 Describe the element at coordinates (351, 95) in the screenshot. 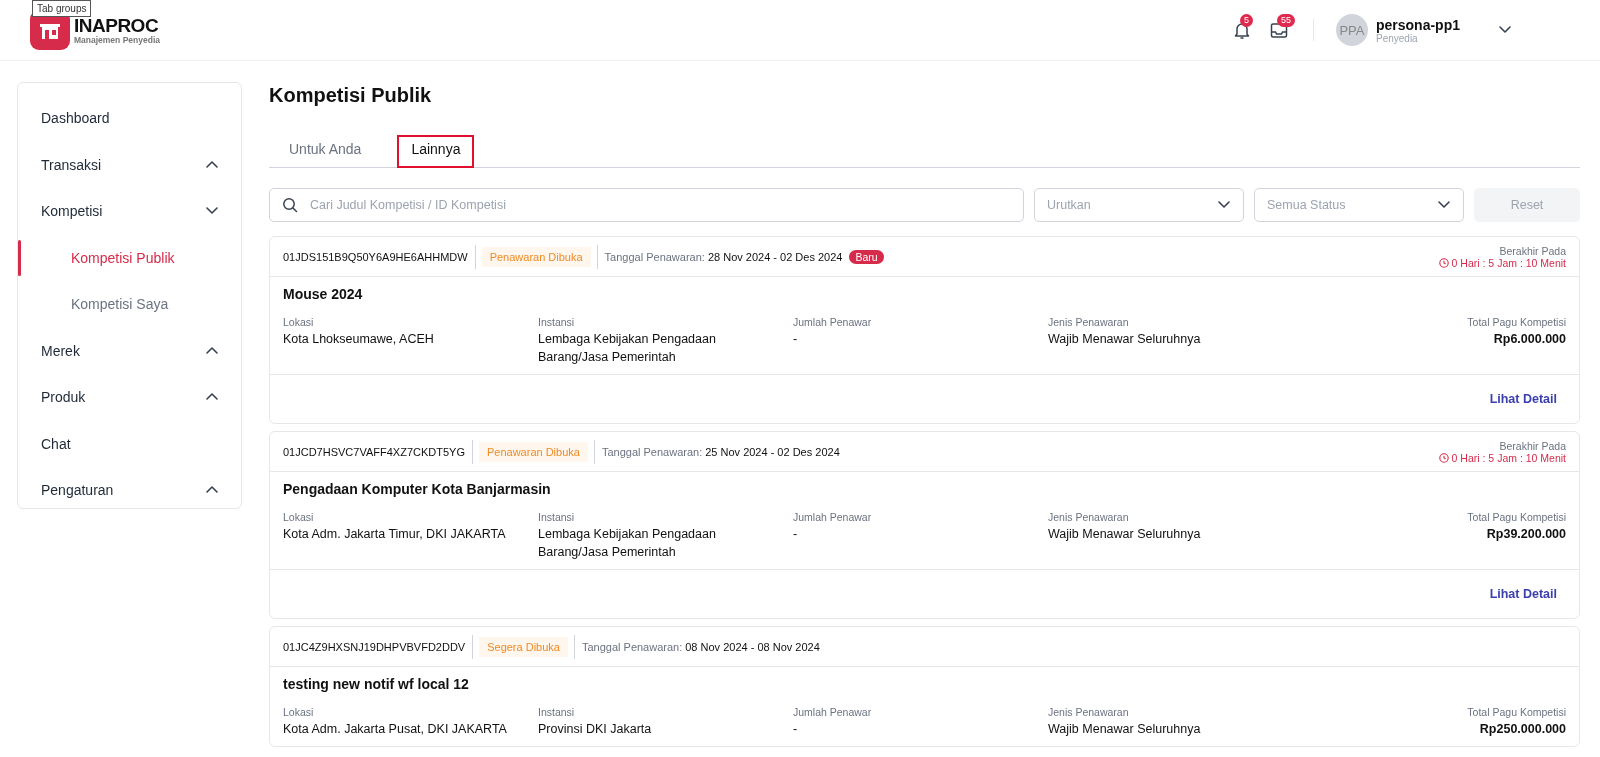

I see `page-title: Kompetisi Publik` at that location.